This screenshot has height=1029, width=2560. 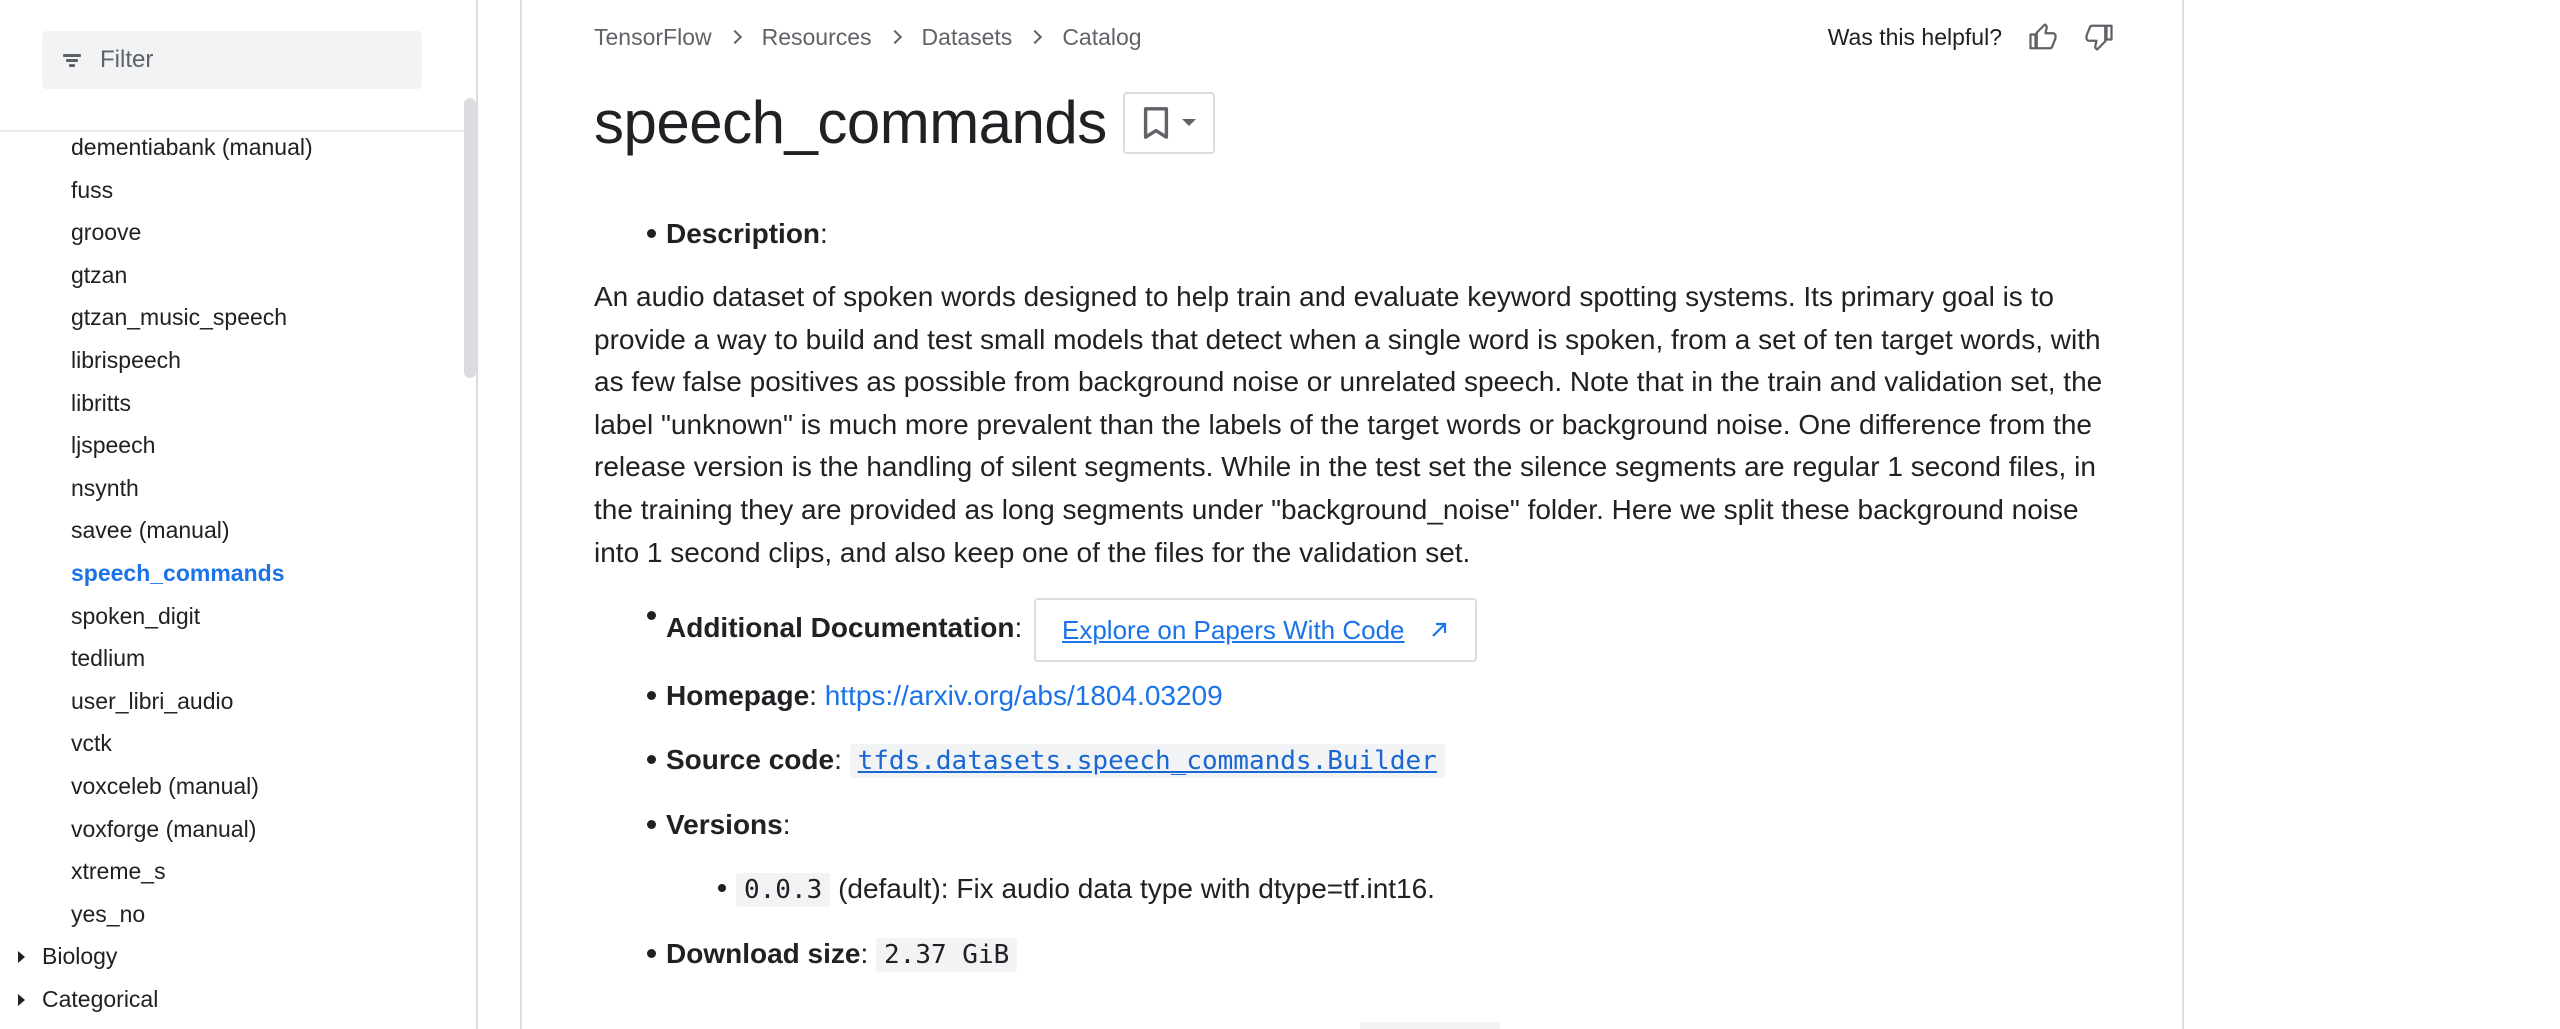 I want to click on additional-doc-label: Additional Documentation, so click(x=840, y=628).